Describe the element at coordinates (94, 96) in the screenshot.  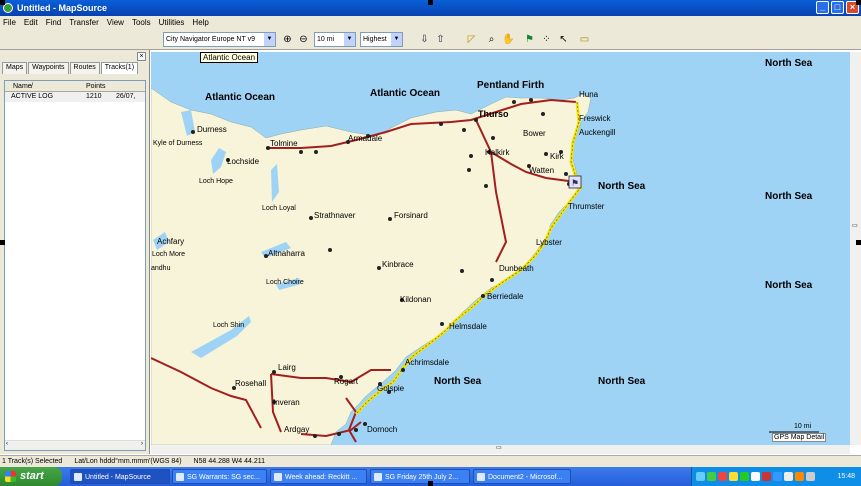
I see `track-points: 1210` at that location.